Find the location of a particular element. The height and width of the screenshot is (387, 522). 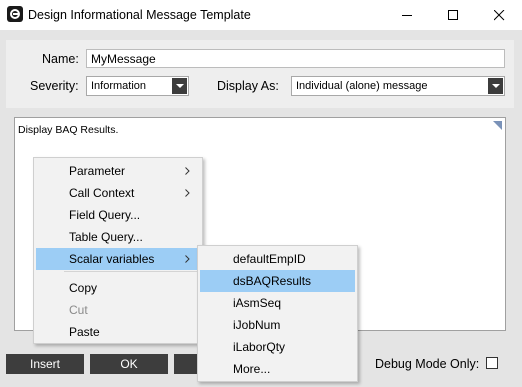

submenu-item-label: defaultEmpID is located at coordinates (269, 259).